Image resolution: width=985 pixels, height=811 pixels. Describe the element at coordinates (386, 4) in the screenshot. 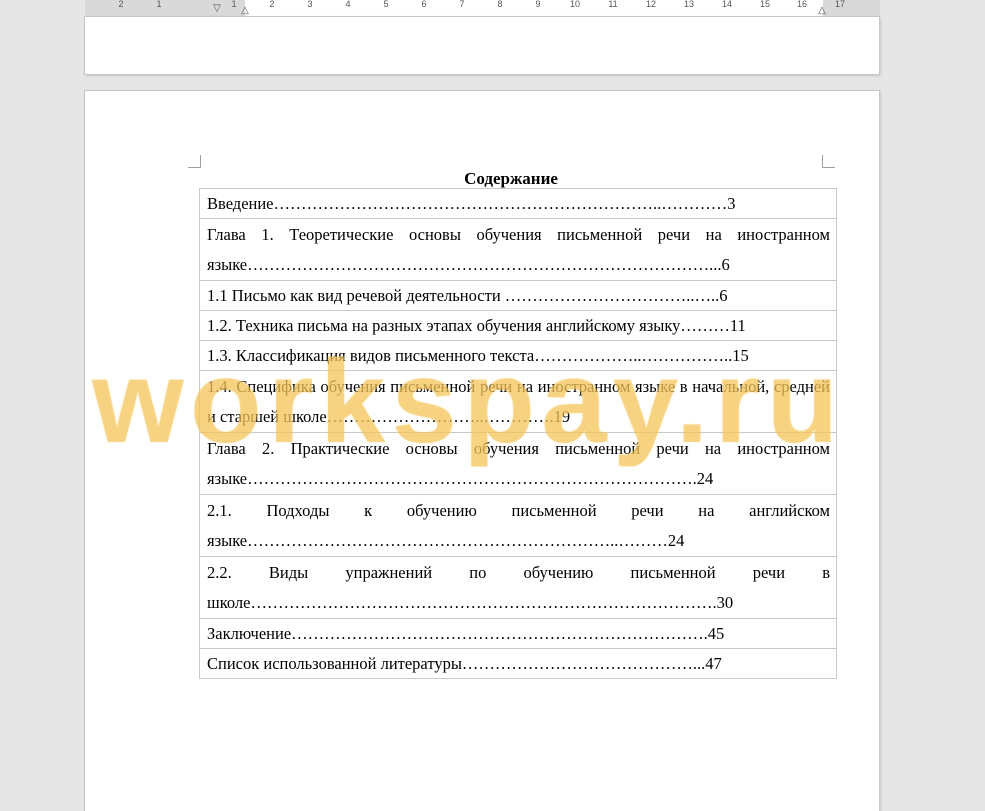

I see `ruler-number: 5` at that location.